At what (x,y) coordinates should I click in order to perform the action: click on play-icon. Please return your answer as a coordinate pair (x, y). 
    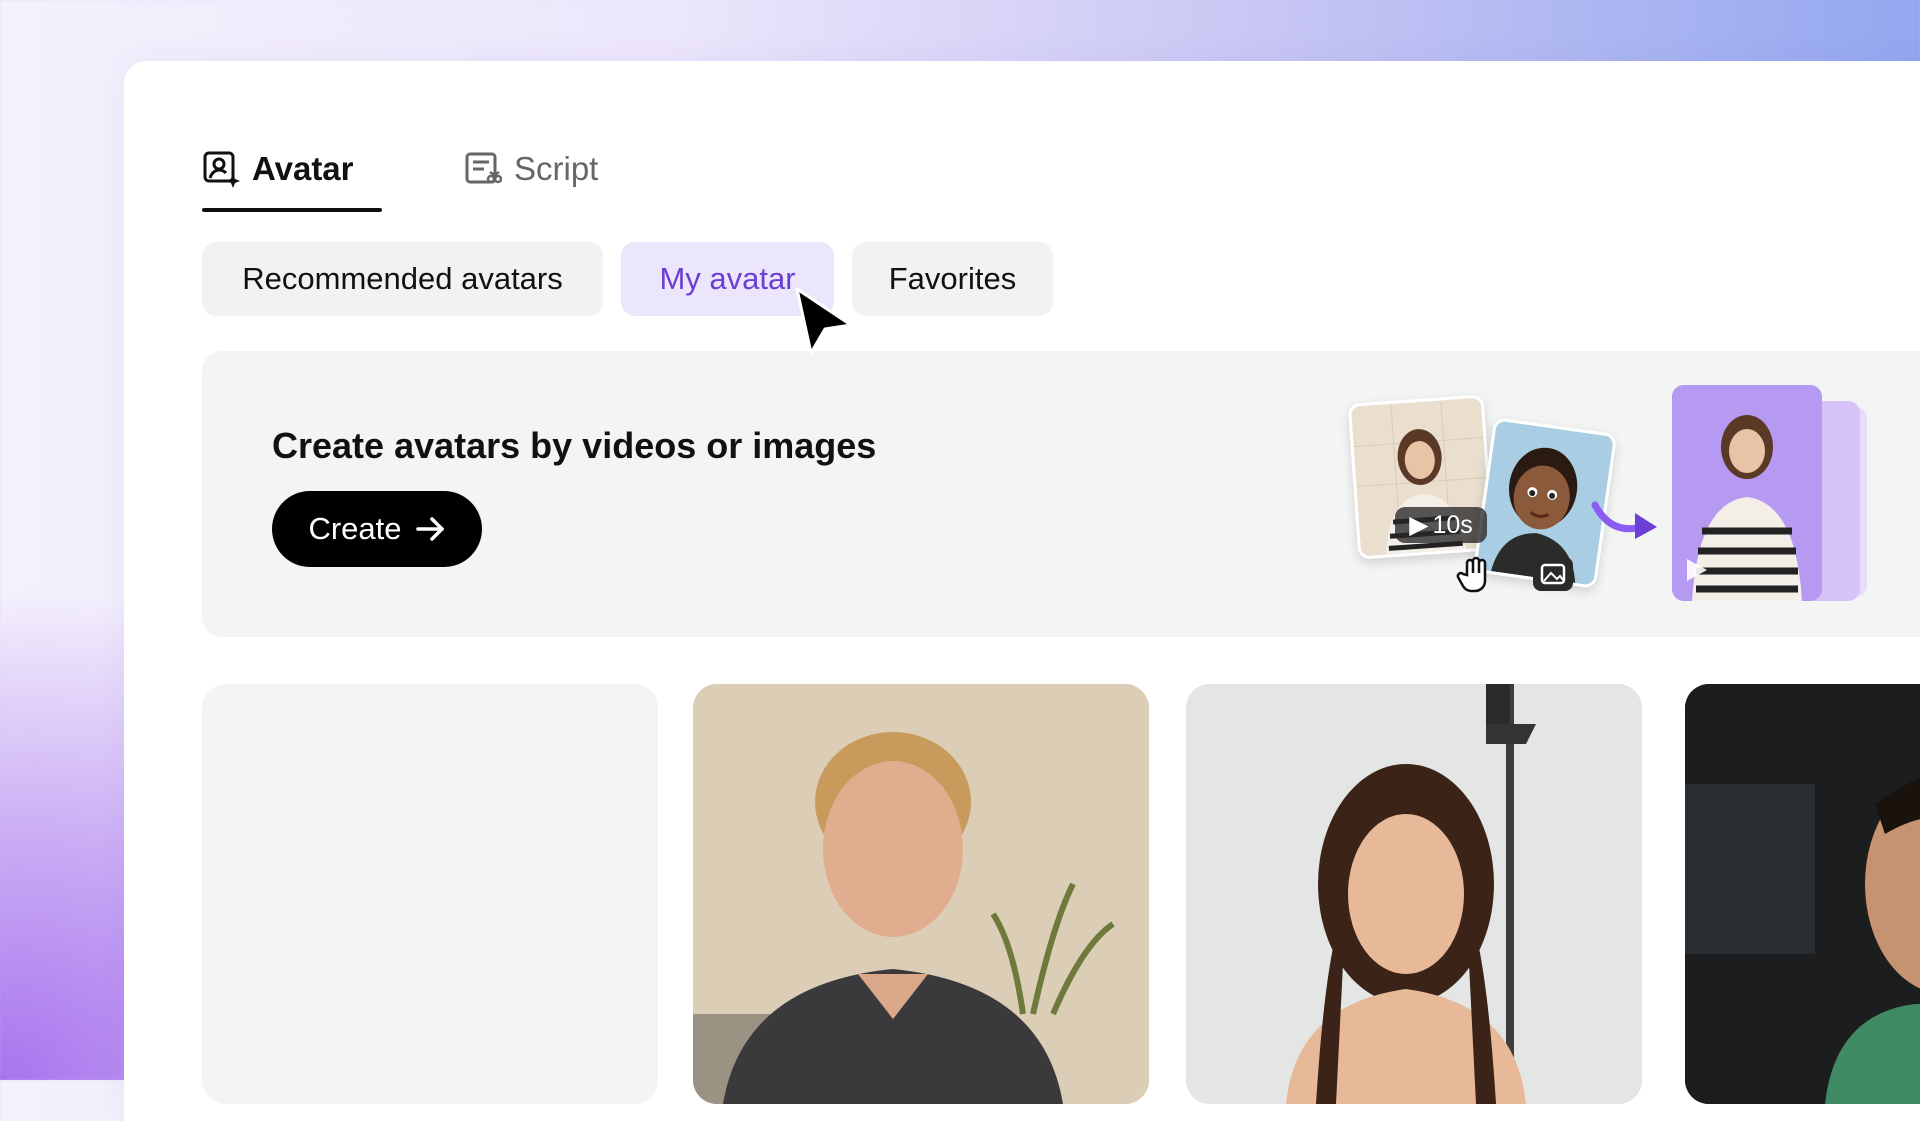
    Looking at the image, I should click on (1697, 570).